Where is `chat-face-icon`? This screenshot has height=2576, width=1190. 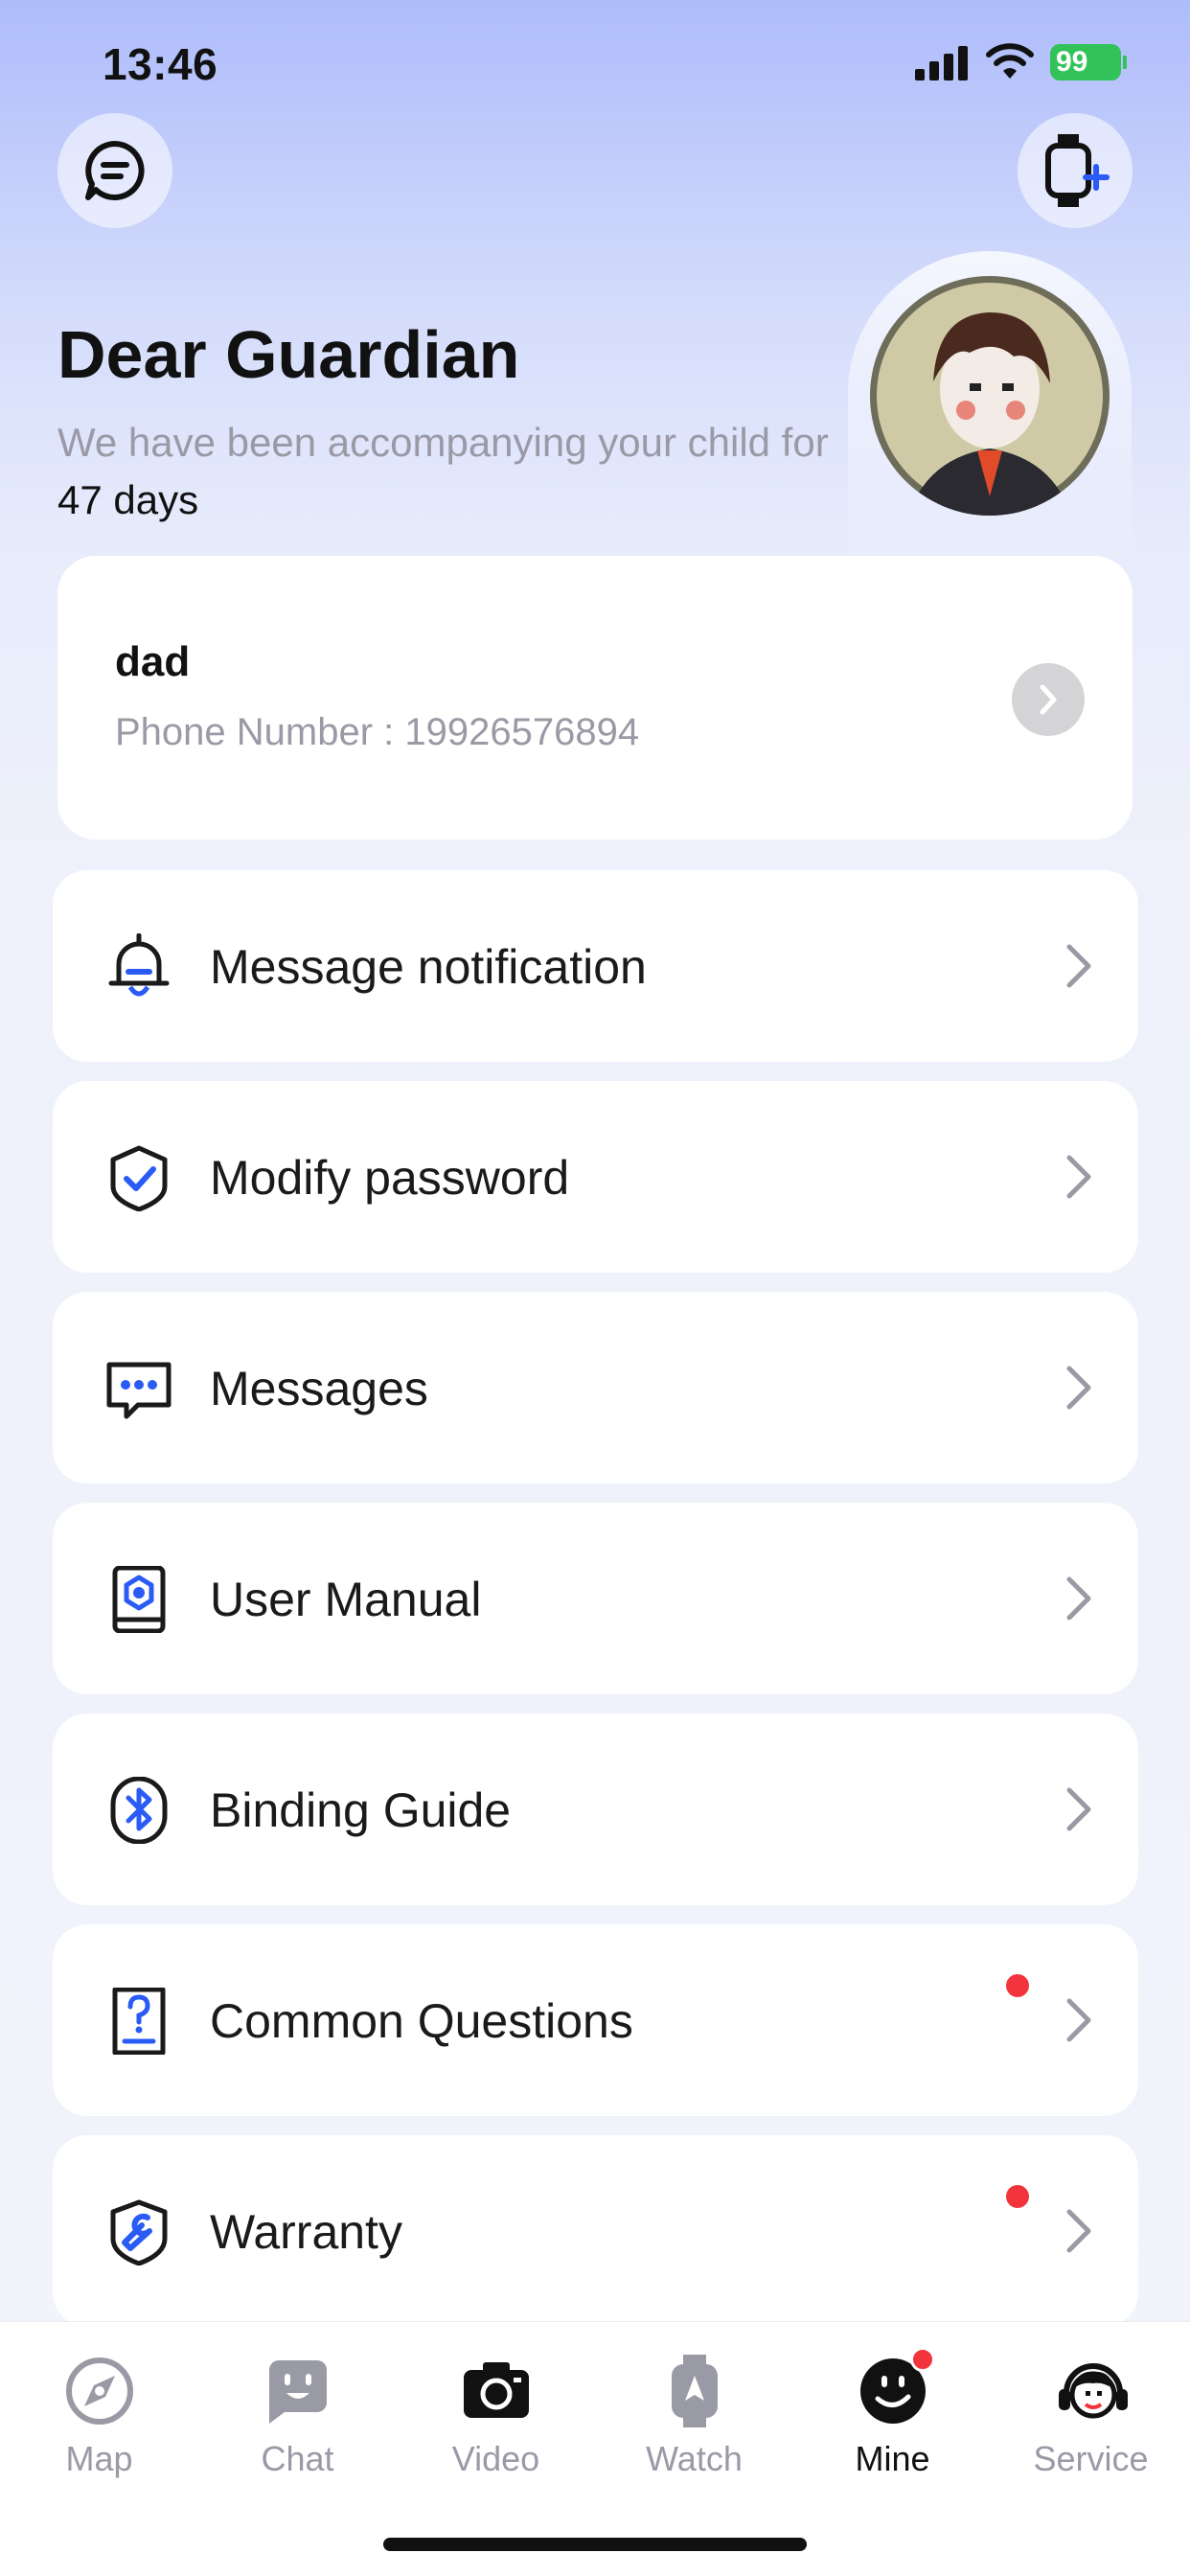 chat-face-icon is located at coordinates (297, 2392).